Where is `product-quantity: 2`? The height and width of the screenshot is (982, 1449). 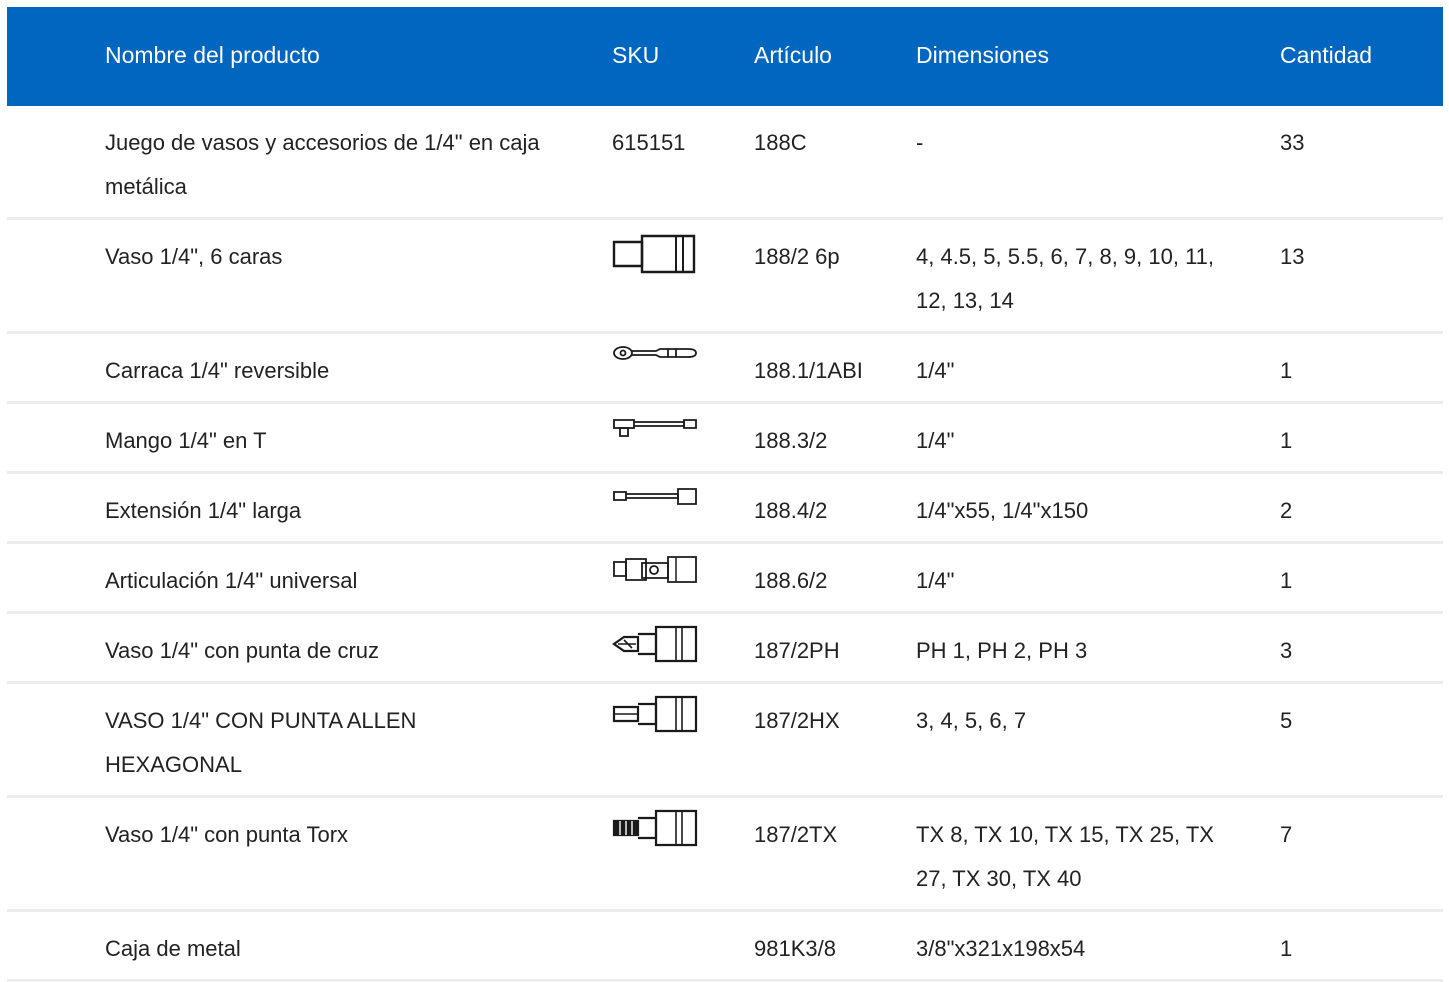
product-quantity: 2 is located at coordinates (1286, 510).